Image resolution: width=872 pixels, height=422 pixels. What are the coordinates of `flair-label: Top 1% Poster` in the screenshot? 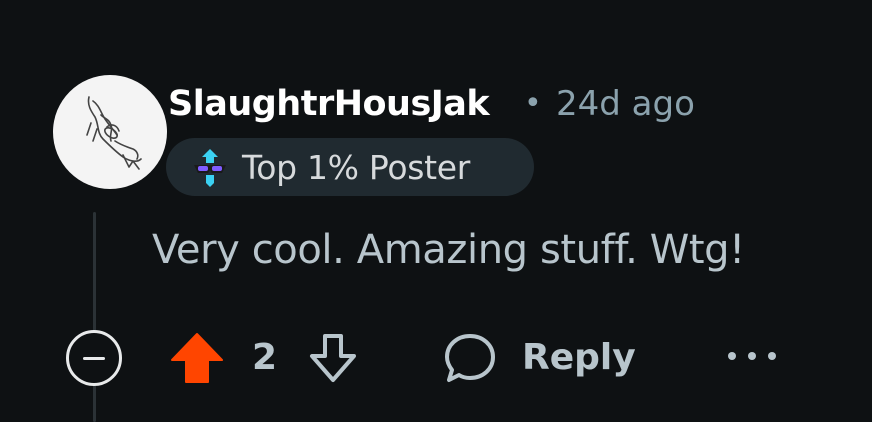 It's located at (356, 167).